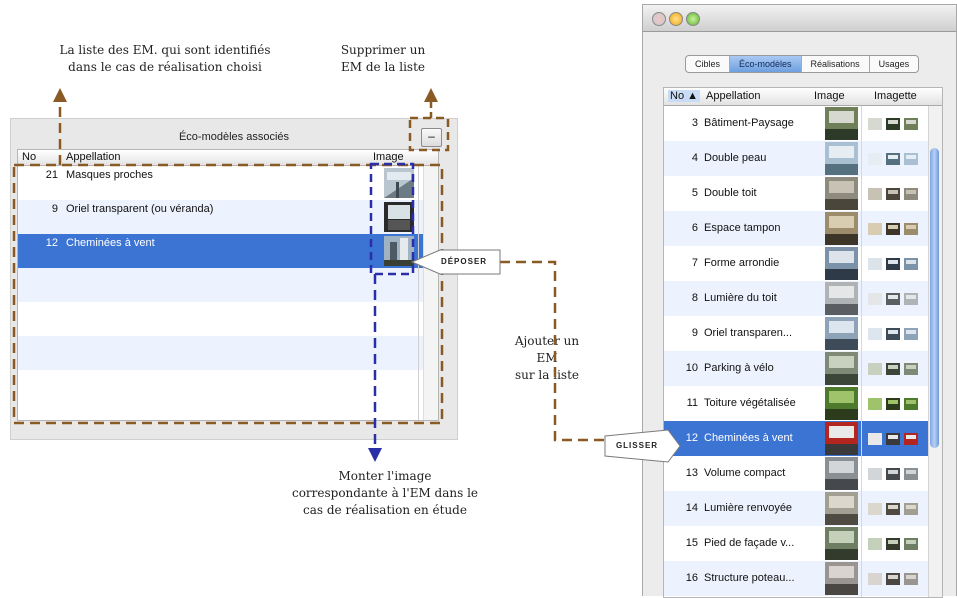 Image resolution: width=957 pixels, height=598 pixels. What do you see at coordinates (375, 455) in the screenshot?
I see `image-arrow-head` at bounding box center [375, 455].